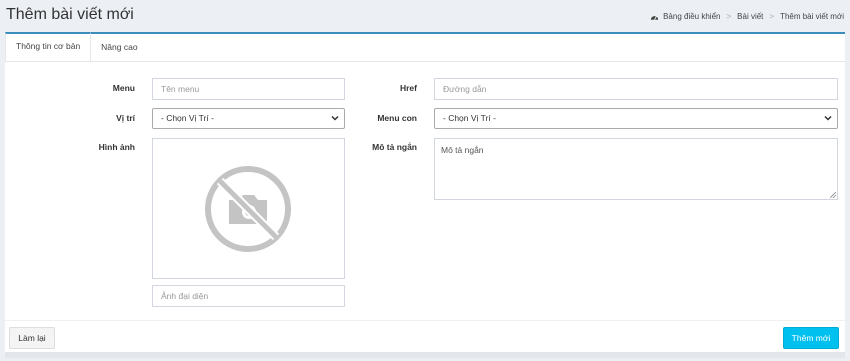 This screenshot has height=361, width=850. What do you see at coordinates (636, 169) in the screenshot?
I see `description-textarea: Mô tả ngắn` at bounding box center [636, 169].